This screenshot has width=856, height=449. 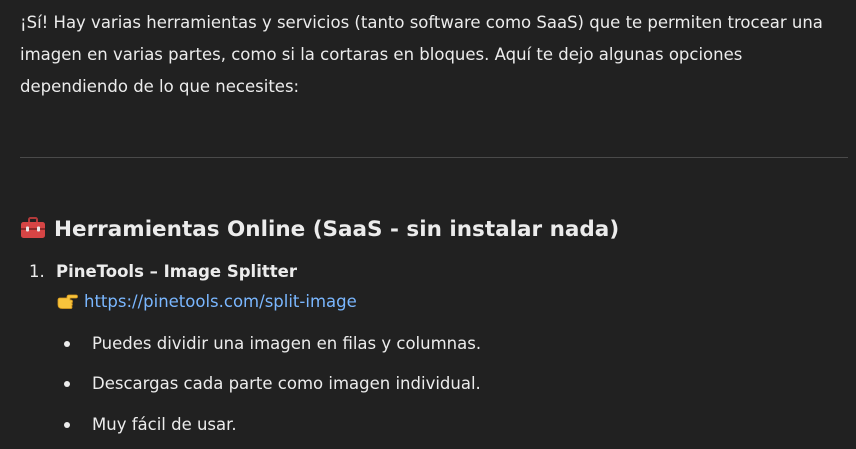 What do you see at coordinates (37, 271) in the screenshot?
I see `list-item-number: 1.` at bounding box center [37, 271].